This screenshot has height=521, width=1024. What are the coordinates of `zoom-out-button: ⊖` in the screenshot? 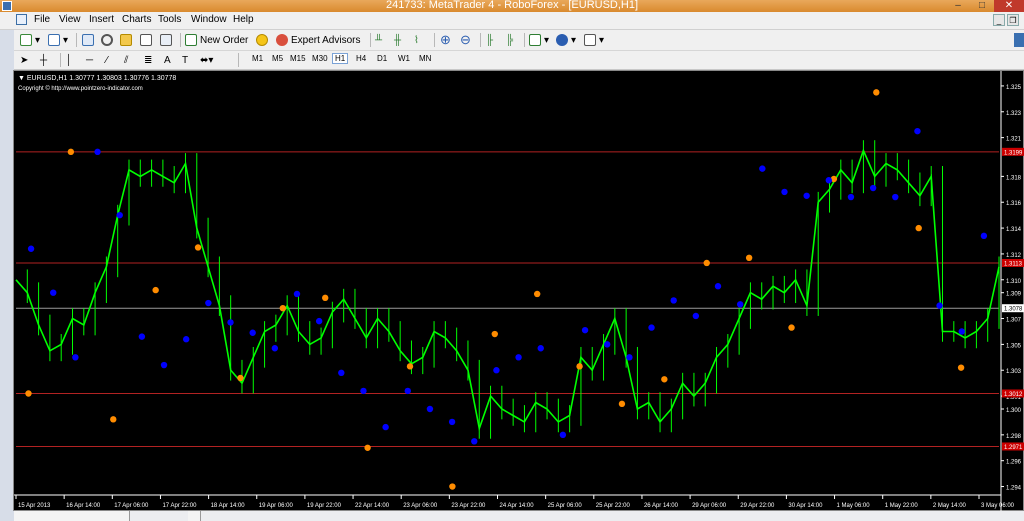 It's located at (465, 40).